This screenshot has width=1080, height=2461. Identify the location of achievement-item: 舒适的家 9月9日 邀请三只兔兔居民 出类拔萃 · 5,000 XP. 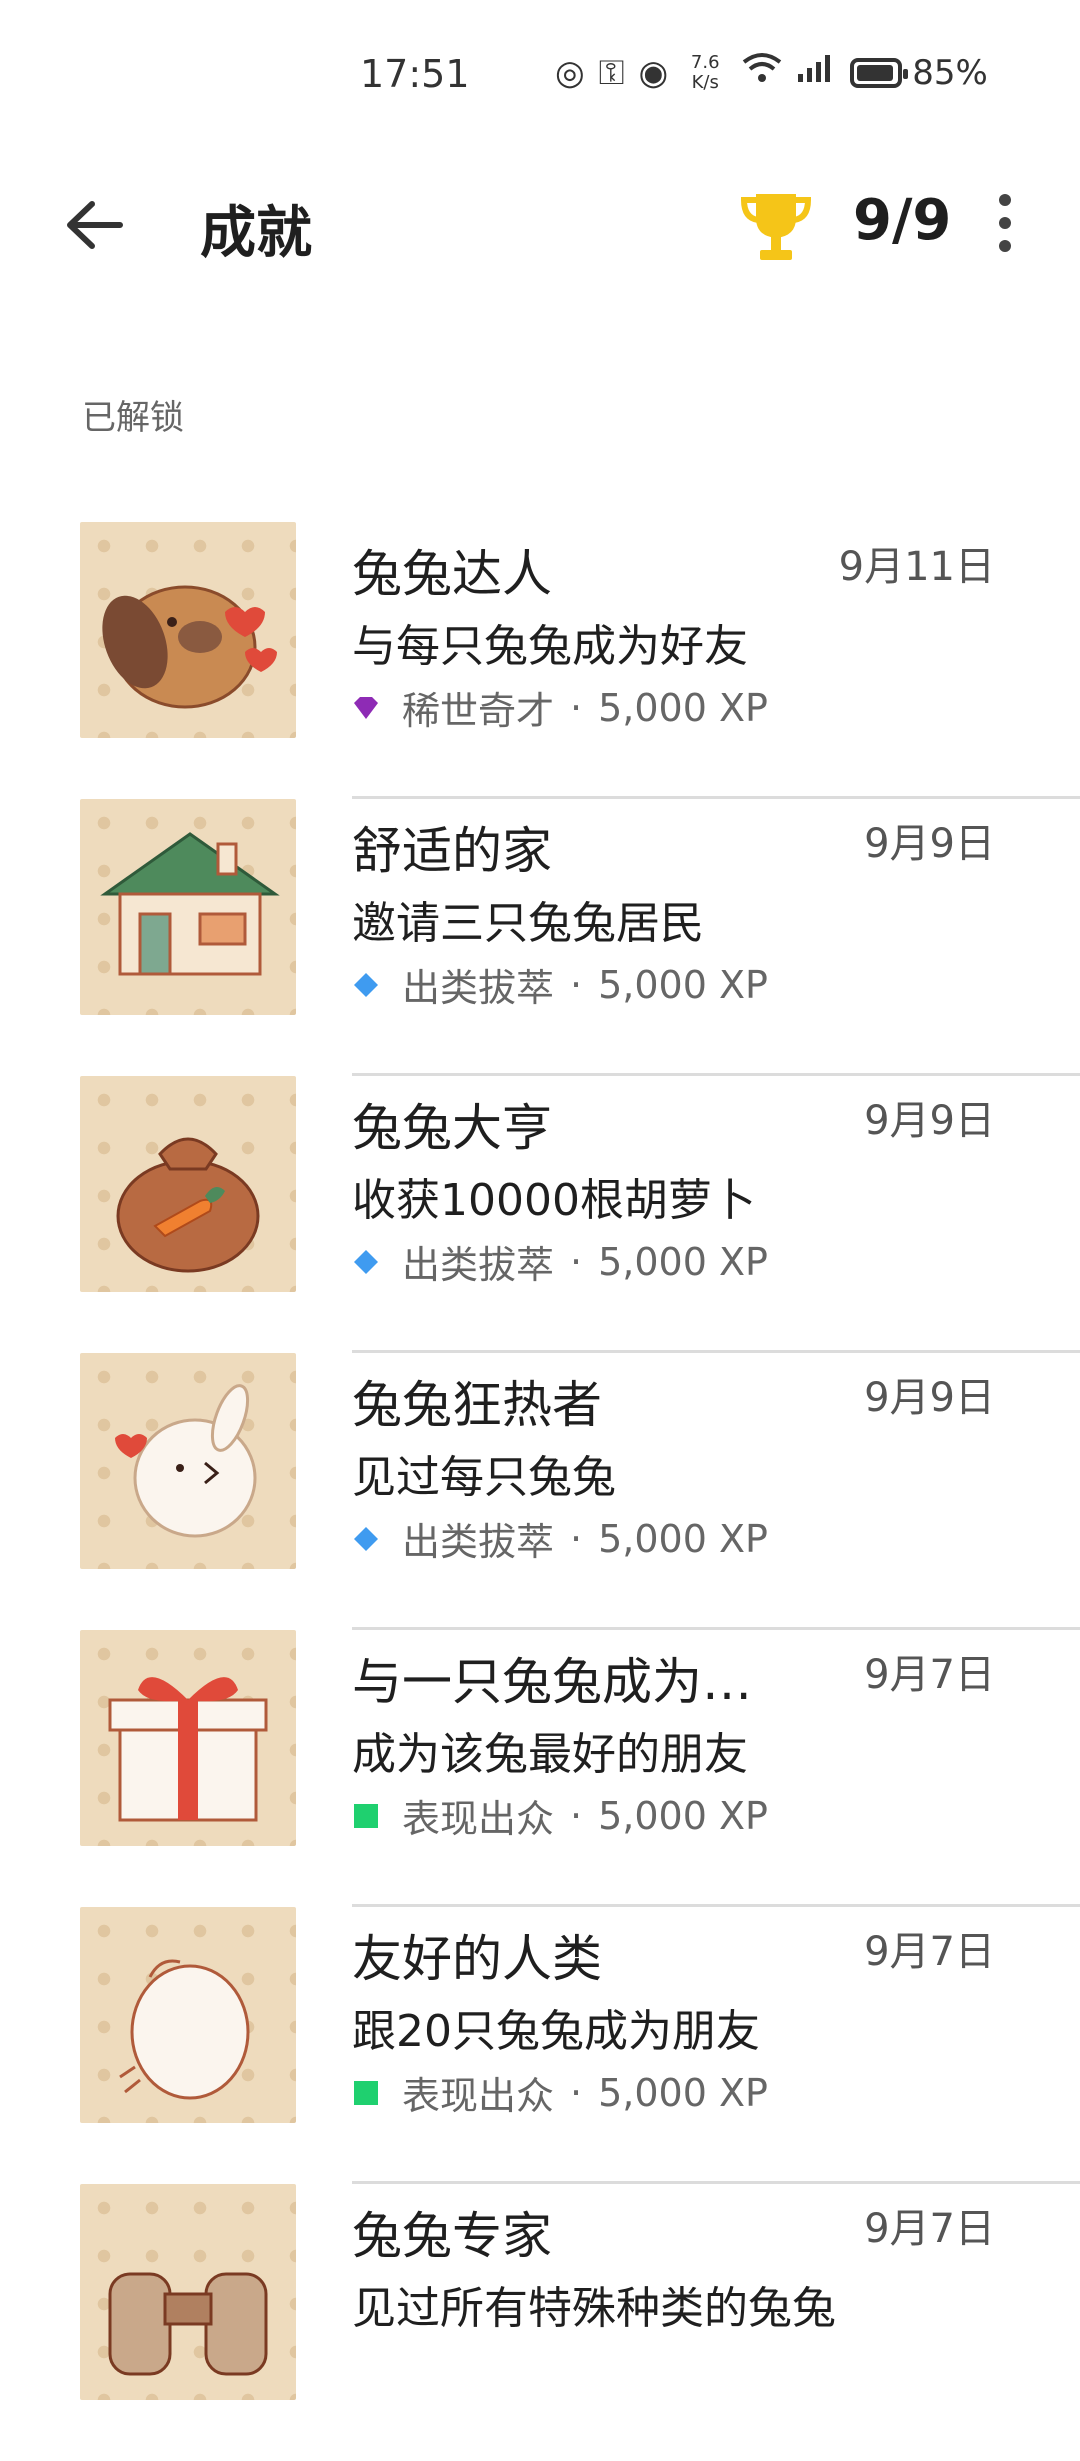
(540, 937).